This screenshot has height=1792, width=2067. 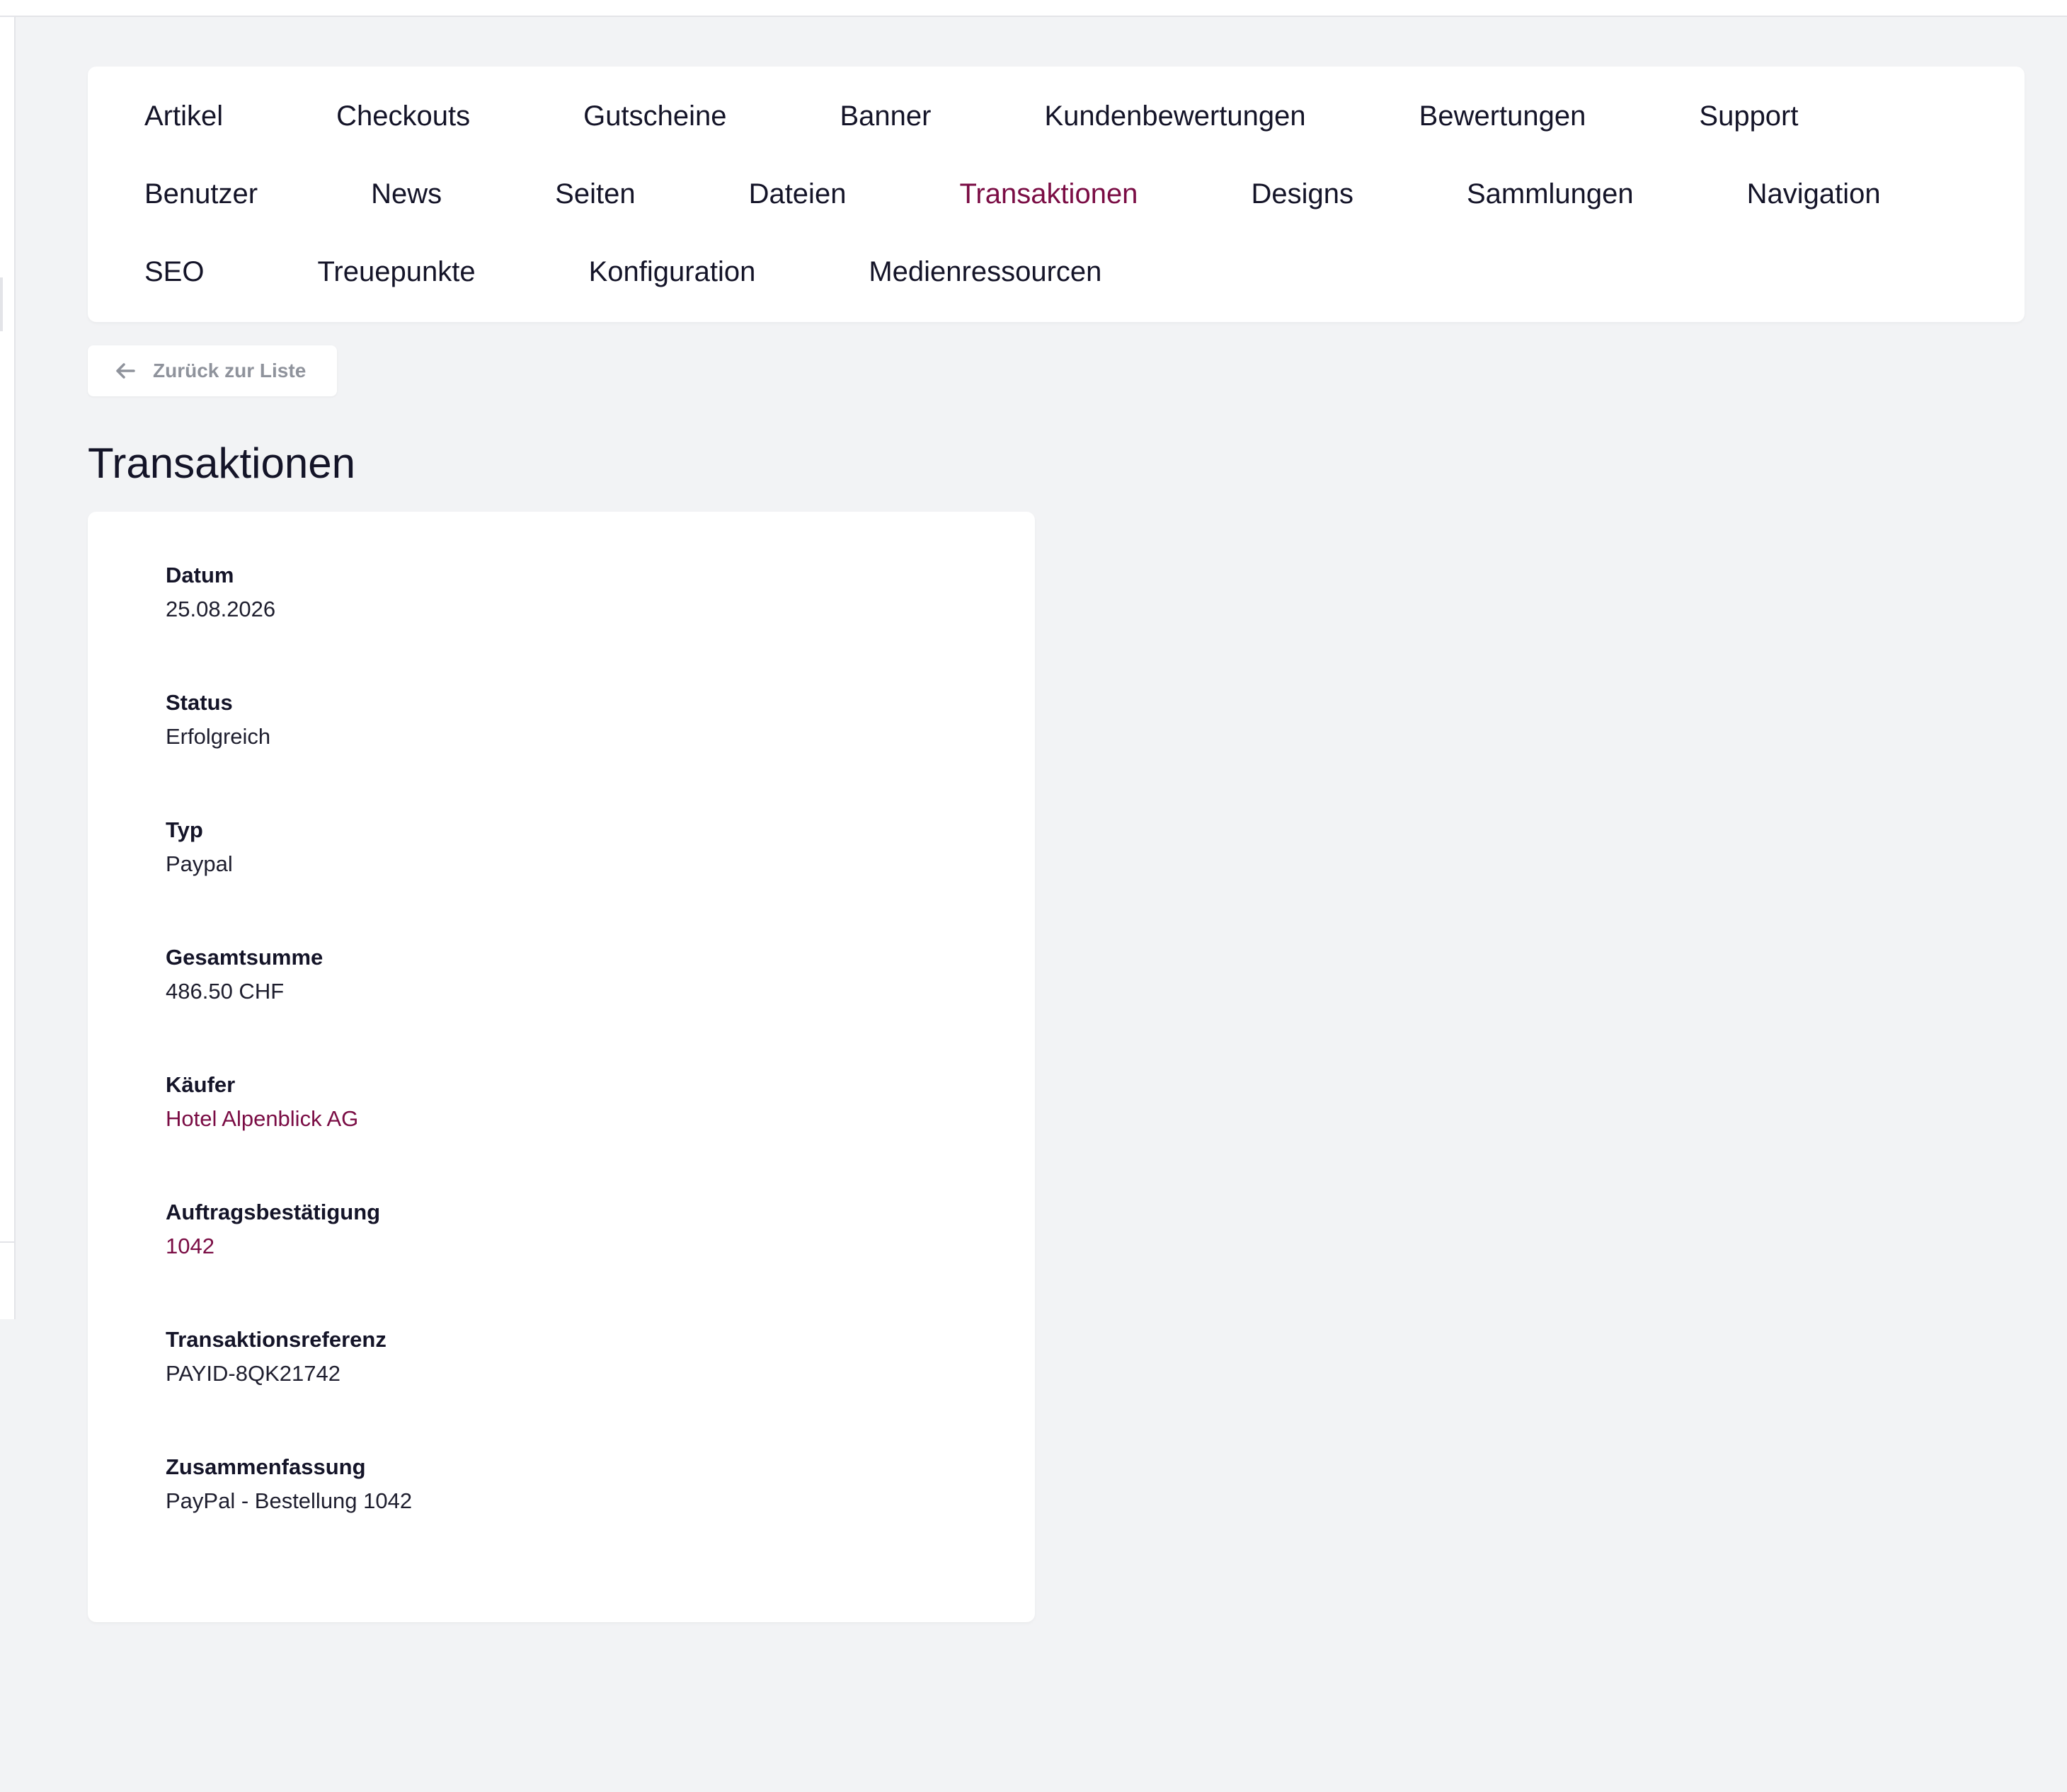 I want to click on field-typ: Typ Paypal, so click(x=199, y=847).